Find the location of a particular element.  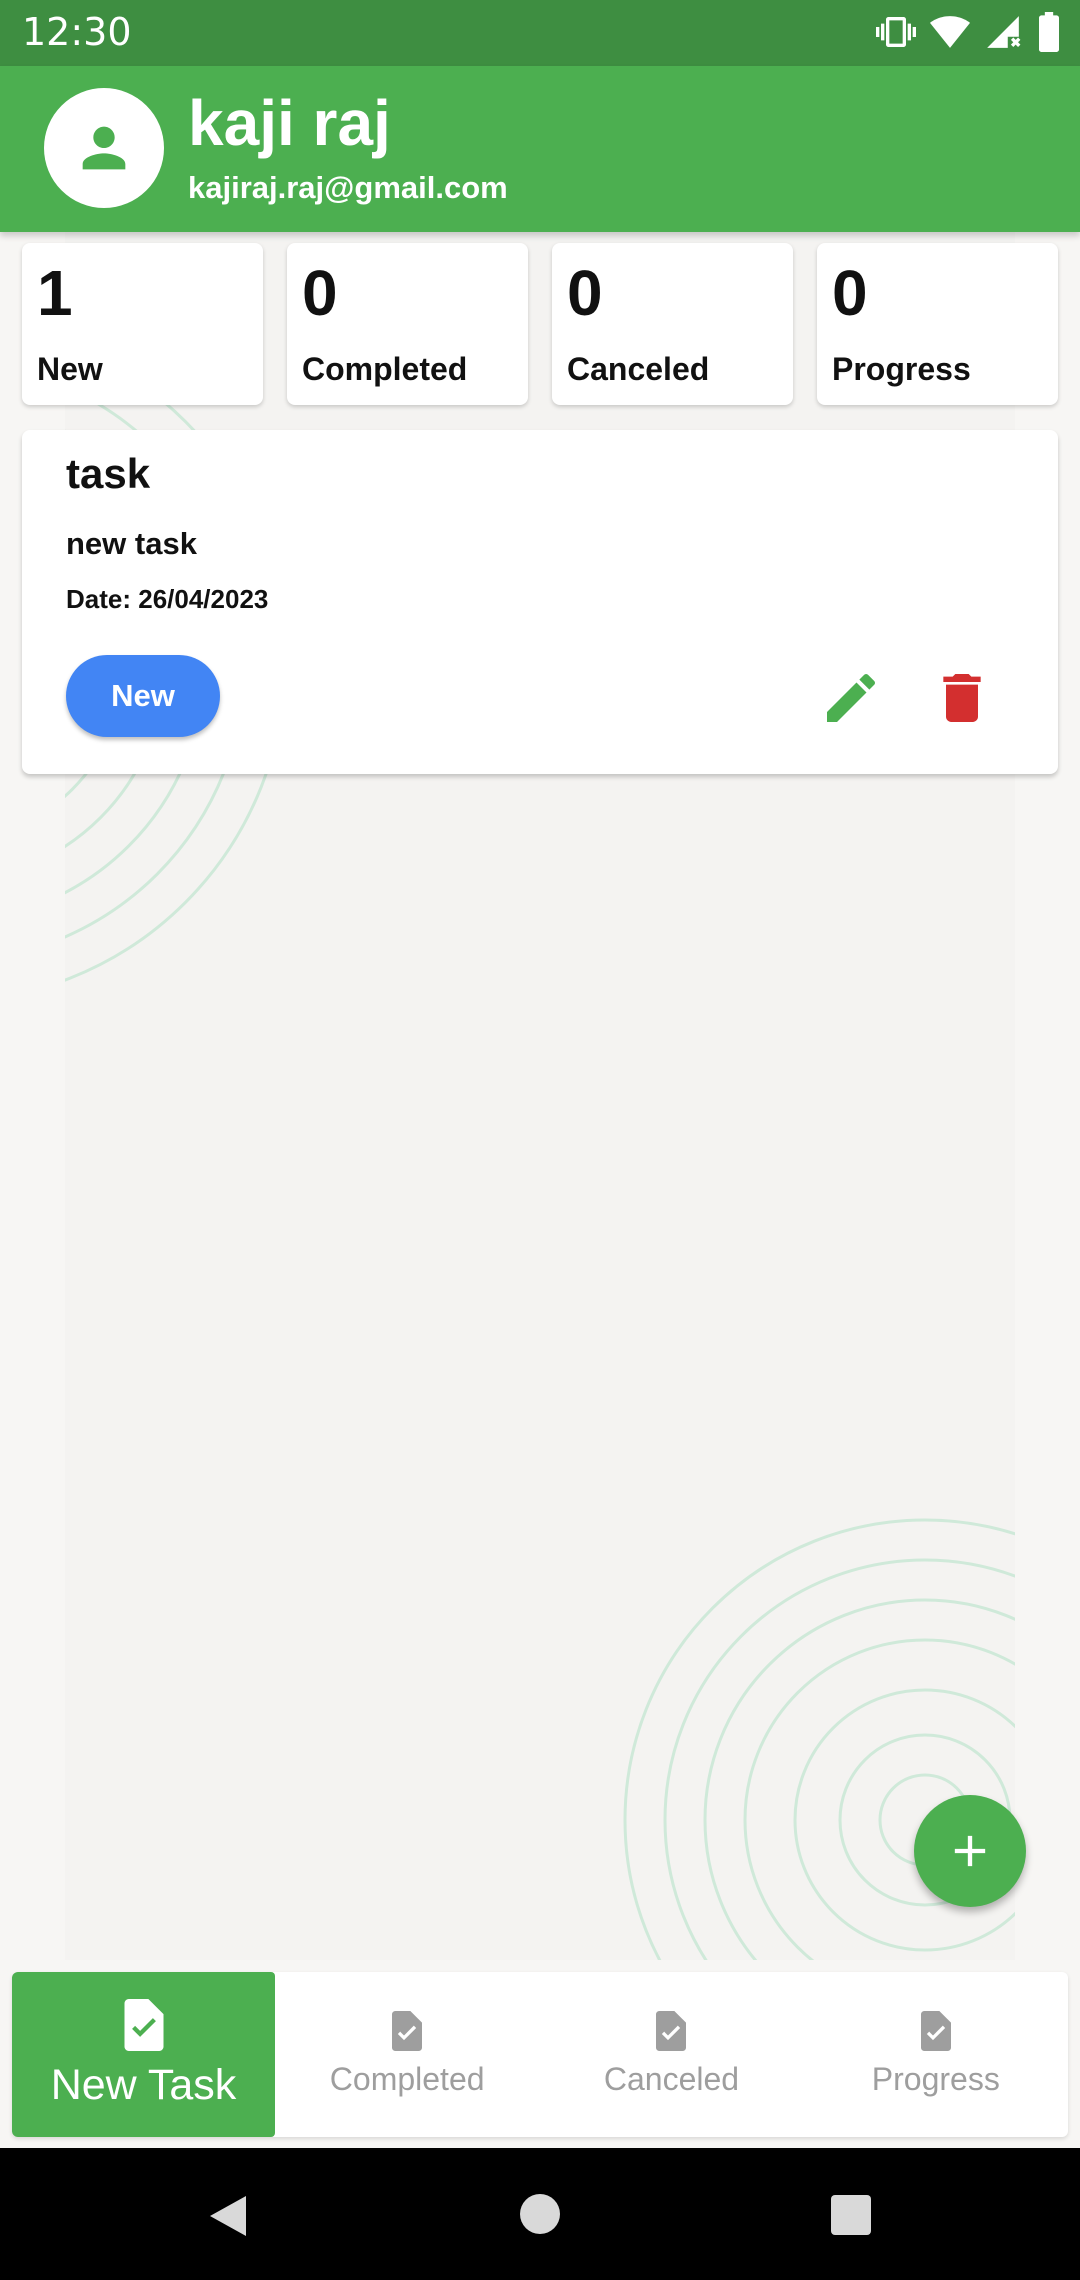

summary-label: Completed is located at coordinates (385, 369).